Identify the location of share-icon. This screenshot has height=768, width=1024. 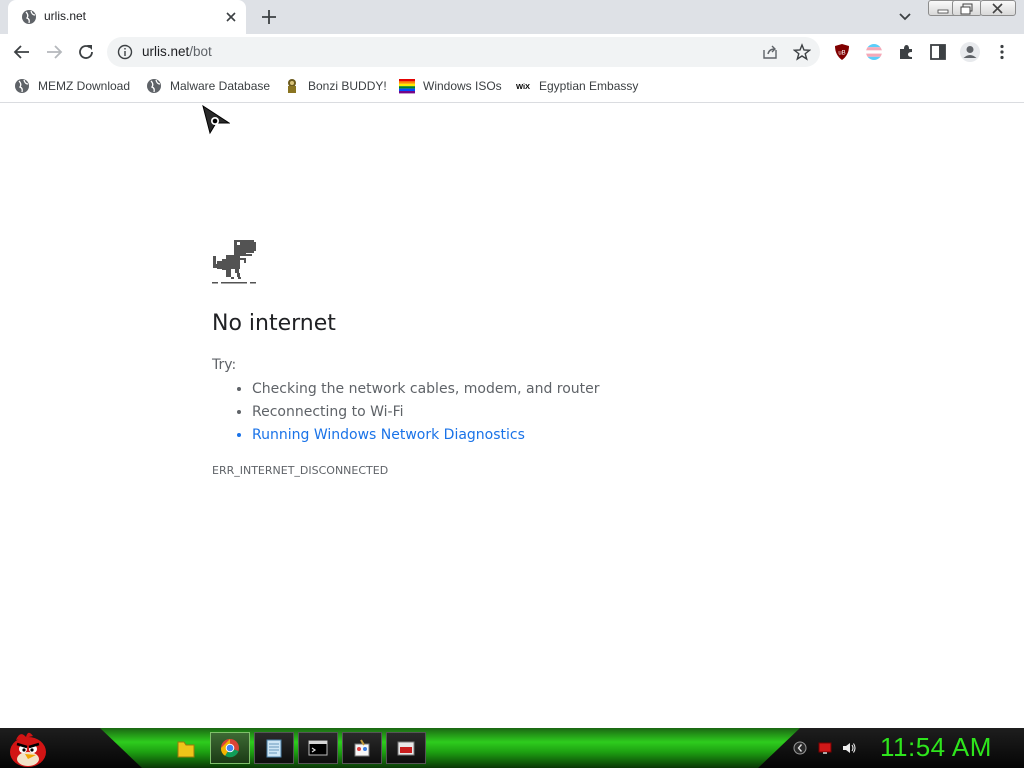
(770, 52).